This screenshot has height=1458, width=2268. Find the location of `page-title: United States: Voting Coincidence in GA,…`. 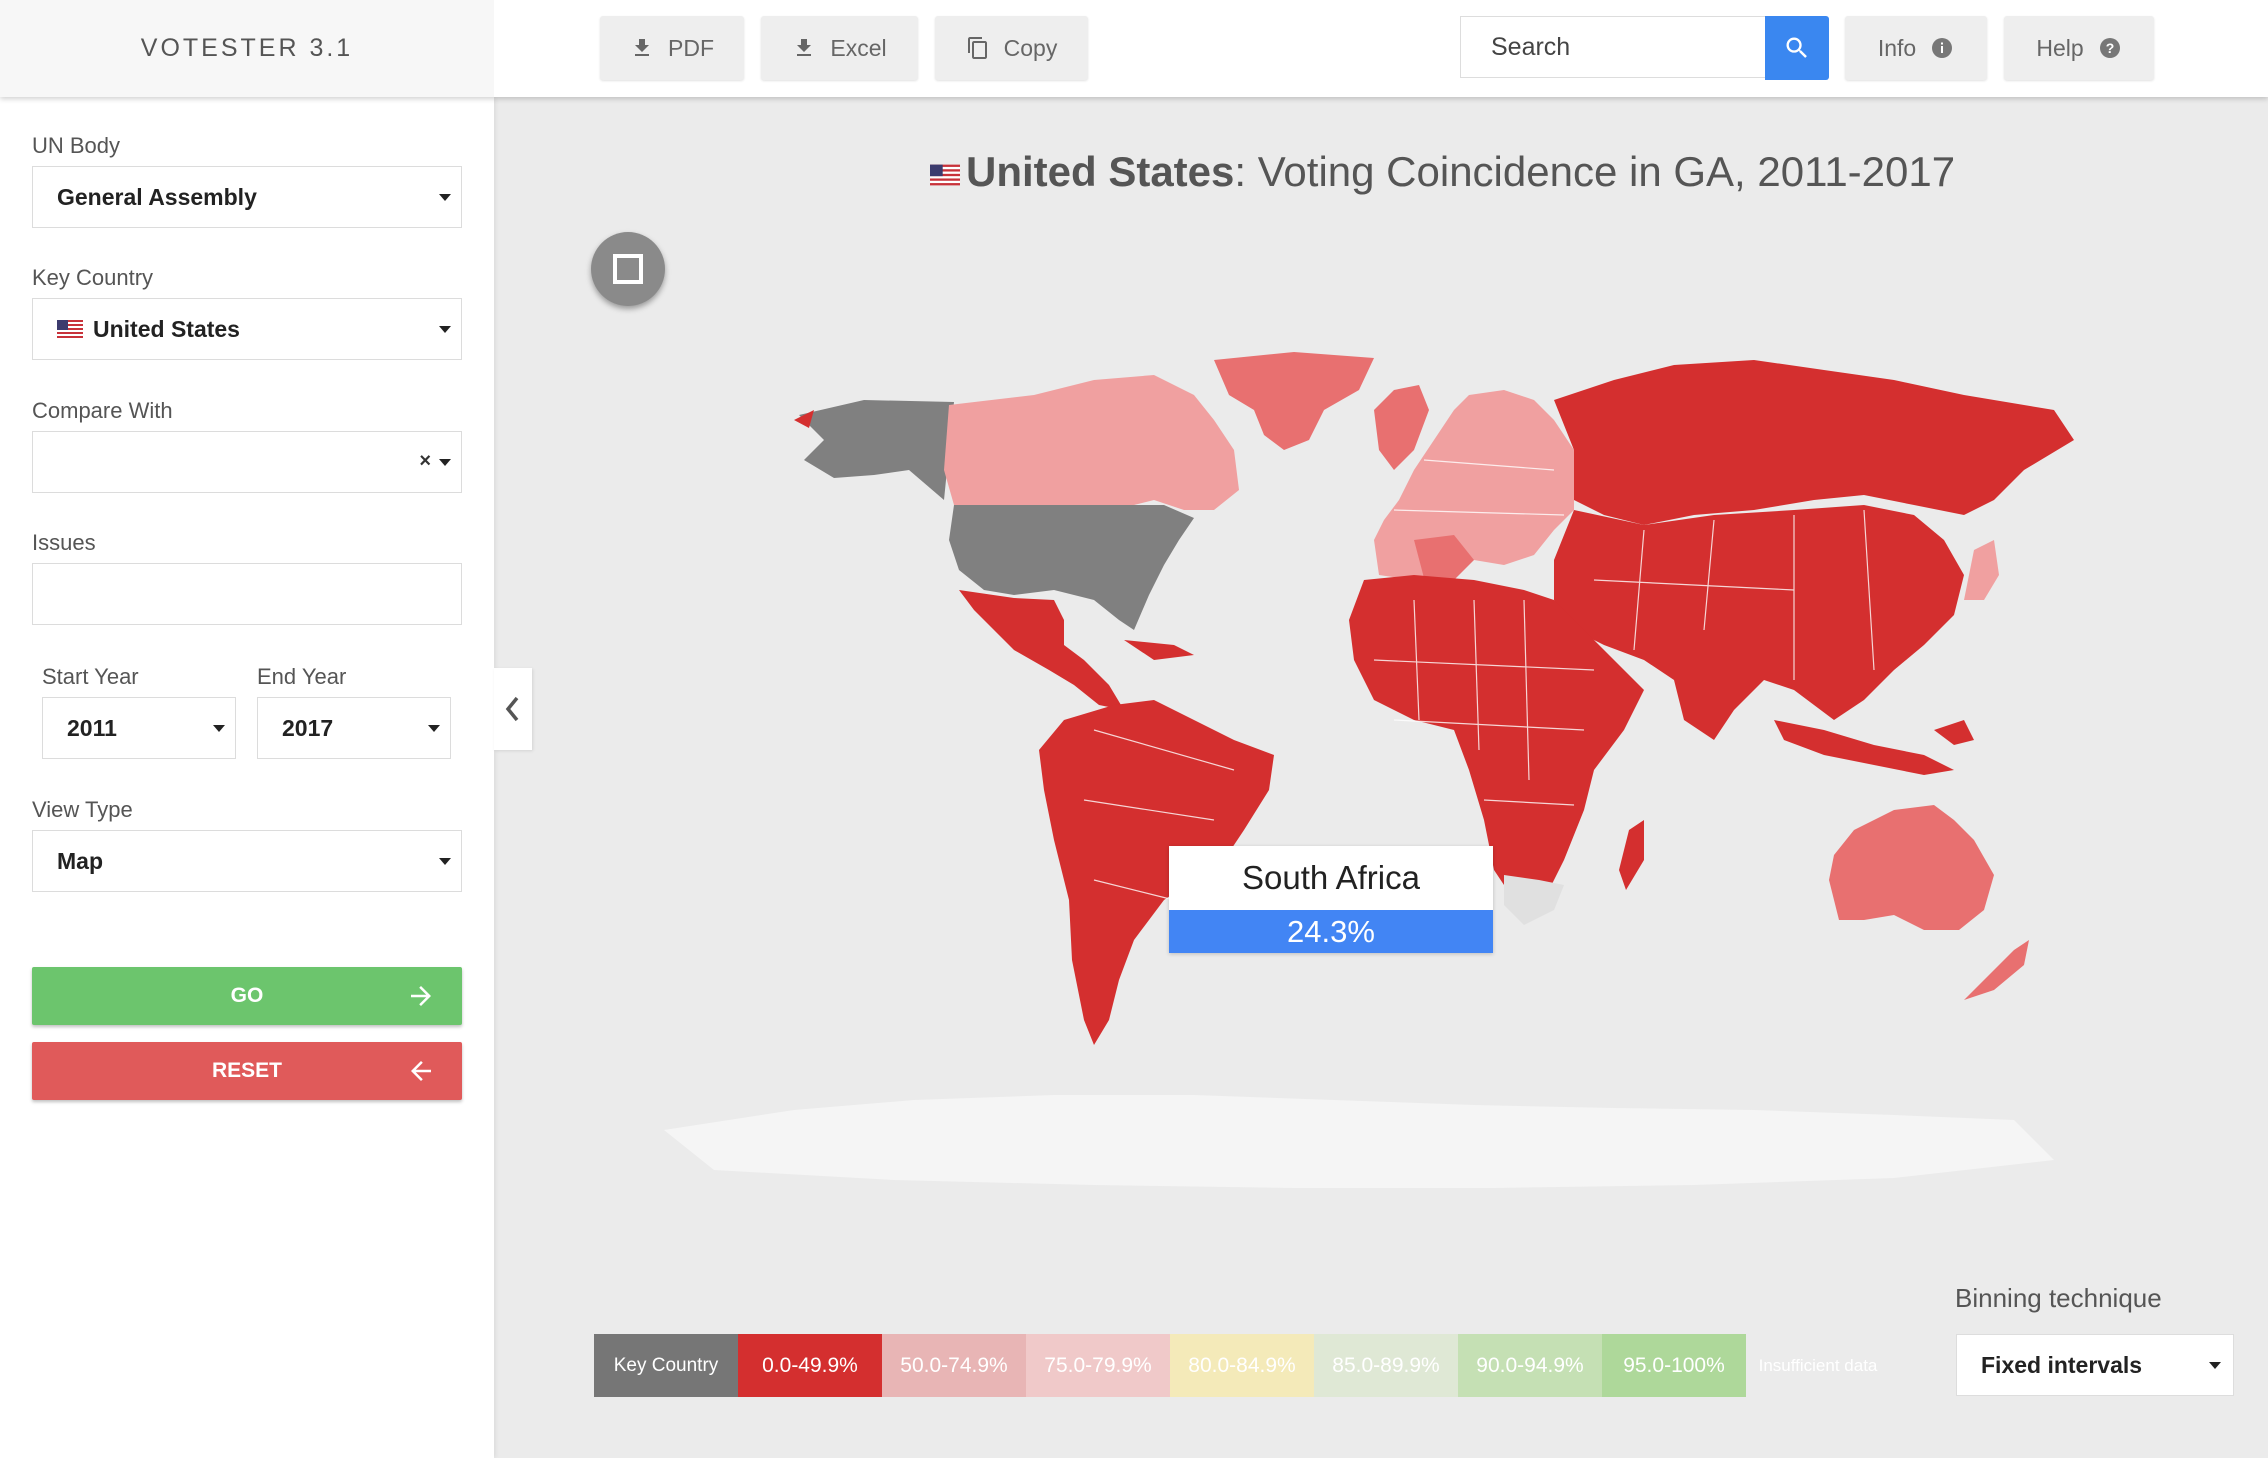

page-title: United States: Voting Coincidence in GA,… is located at coordinates (1442, 172).